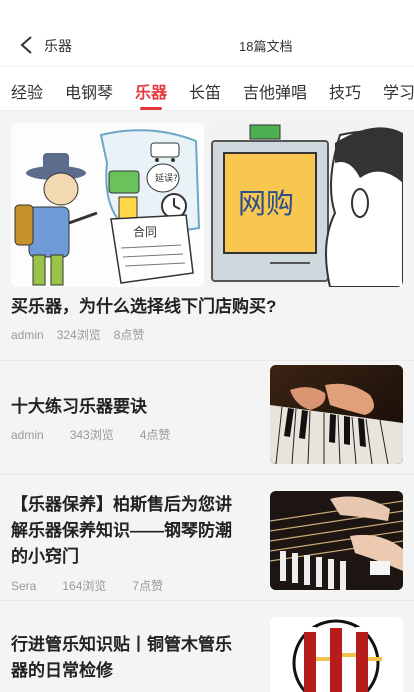 The height and width of the screenshot is (692, 414). Describe the element at coordinates (121, 531) in the screenshot. I see `article-title-line: 解乐器保养知识——钢琴防潮` at that location.